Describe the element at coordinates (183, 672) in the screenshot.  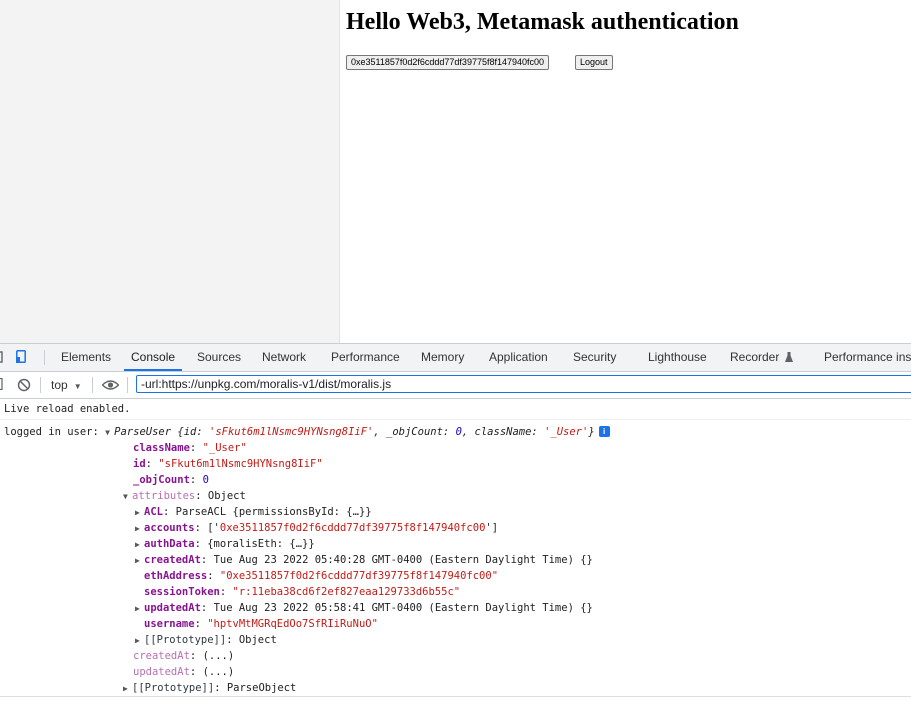
I see `getter-updatedat: updatedAt: (...)` at that location.